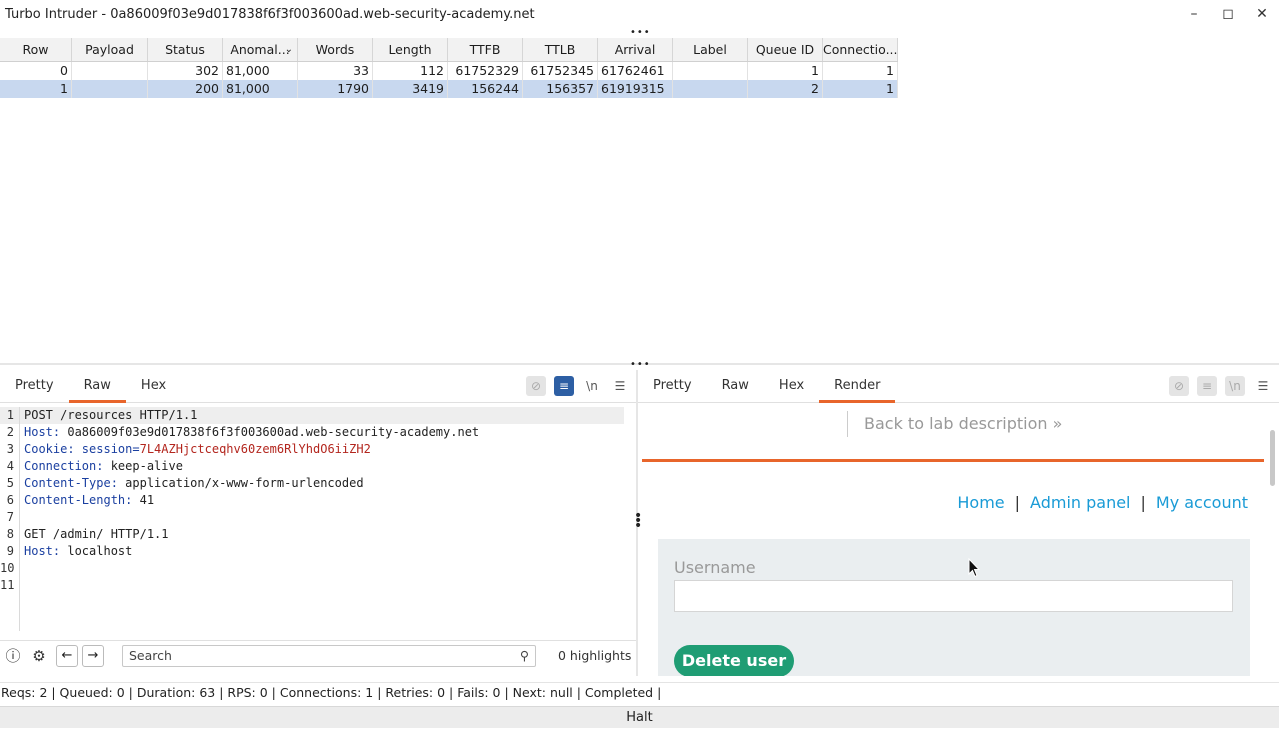  Describe the element at coordinates (635, 49) in the screenshot. I see `col-header-arrival: Arrival` at that location.